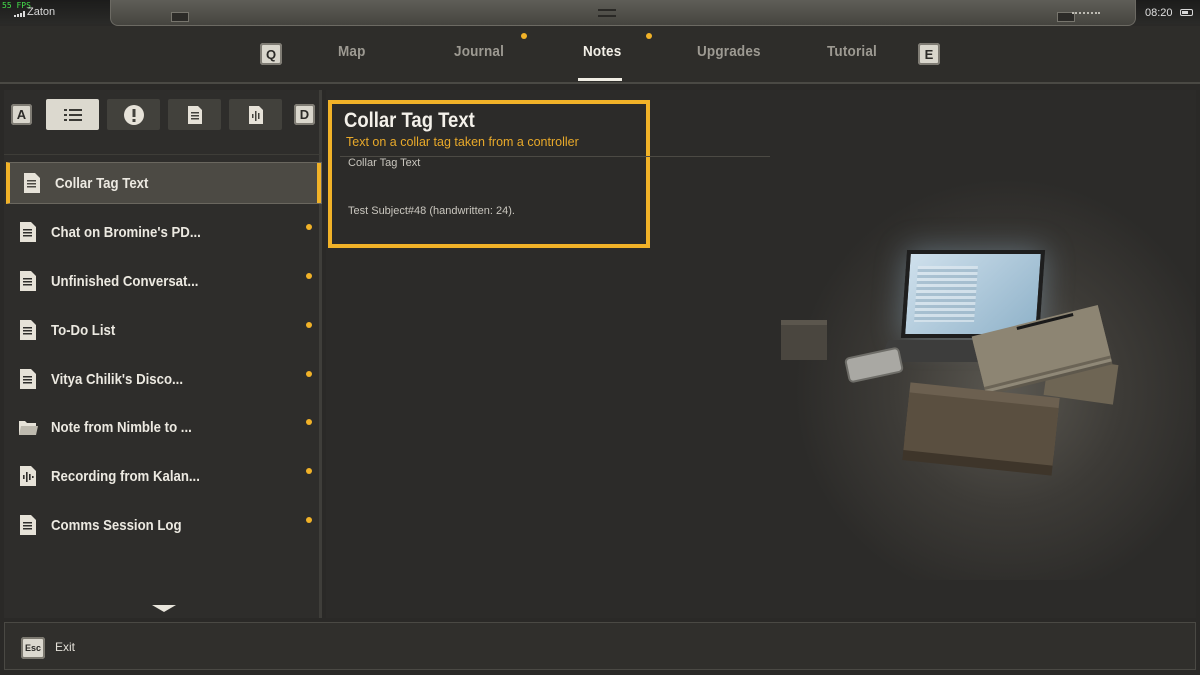 The image size is (1200, 675). What do you see at coordinates (116, 525) in the screenshot?
I see `note-item-label: Comms Session Log` at bounding box center [116, 525].